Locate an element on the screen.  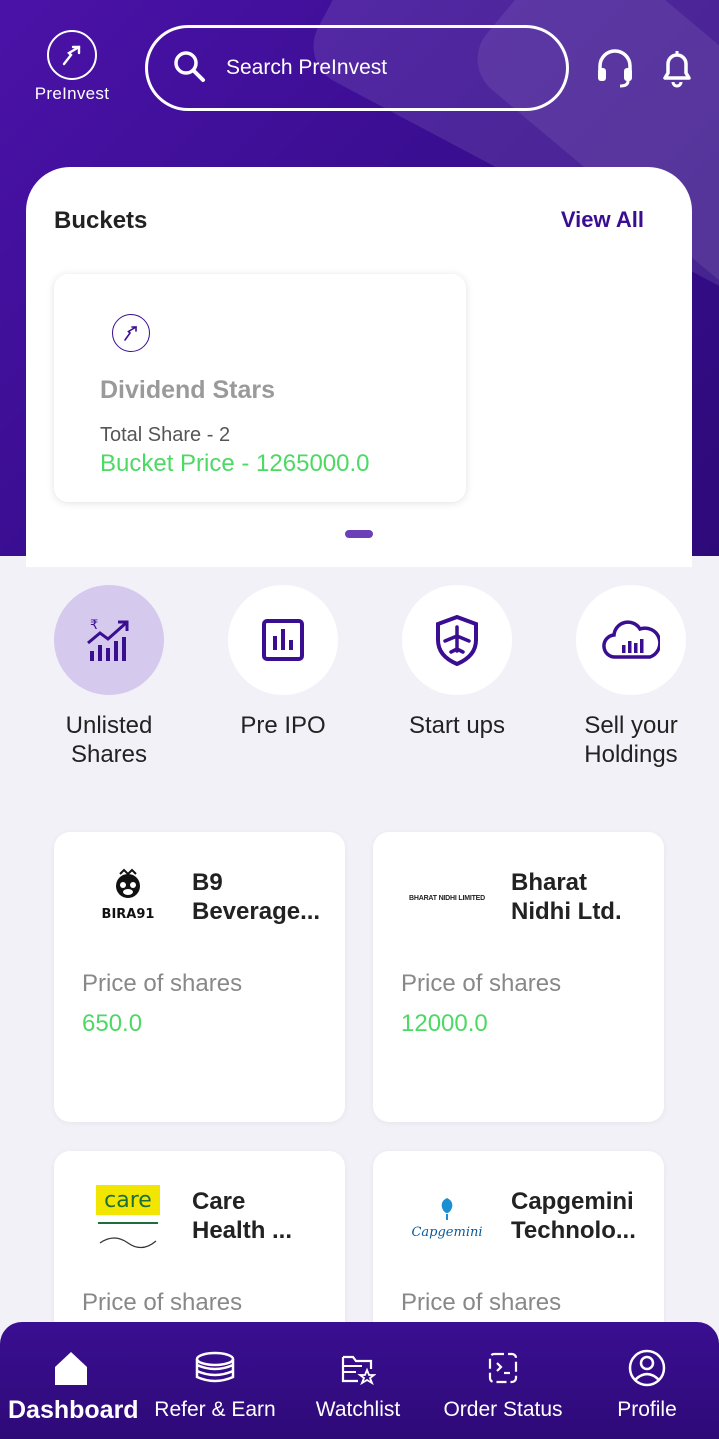
capgemini-logo: Capgemini is located at coordinates (447, 1217).